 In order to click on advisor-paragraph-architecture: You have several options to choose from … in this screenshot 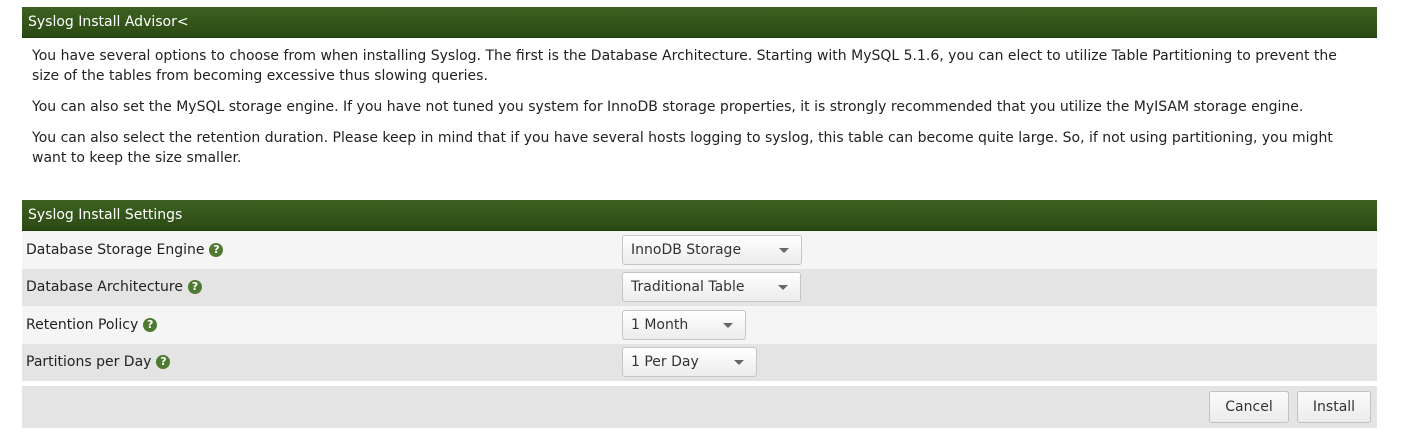, I will do `click(684, 66)`.